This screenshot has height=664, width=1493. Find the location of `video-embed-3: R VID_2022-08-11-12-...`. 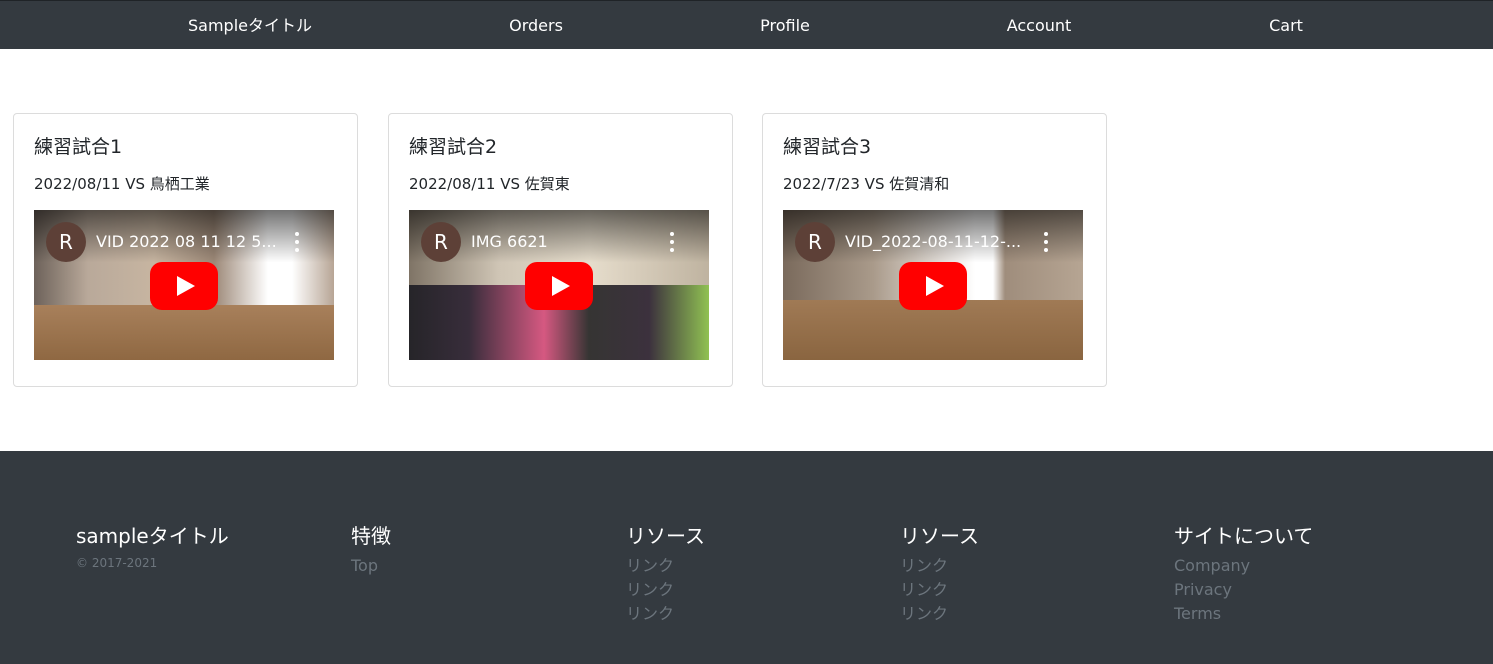

video-embed-3: R VID_2022-08-11-12-... is located at coordinates (933, 285).